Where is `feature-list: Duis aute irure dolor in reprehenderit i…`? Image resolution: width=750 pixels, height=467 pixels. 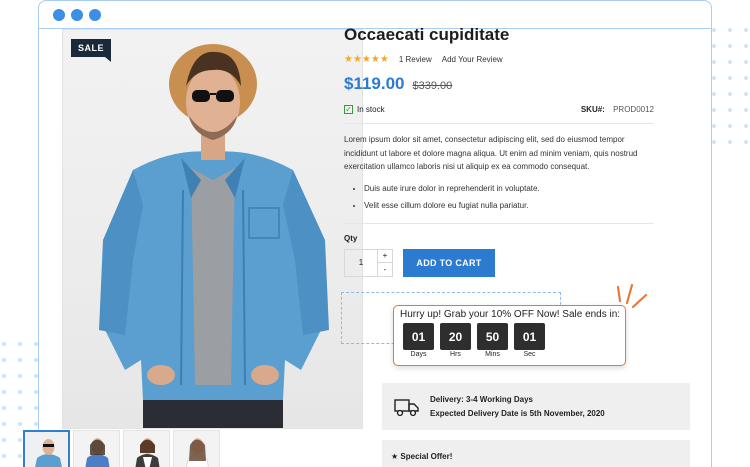 feature-list: Duis aute irure dolor in reprehenderit i… is located at coordinates (499, 197).